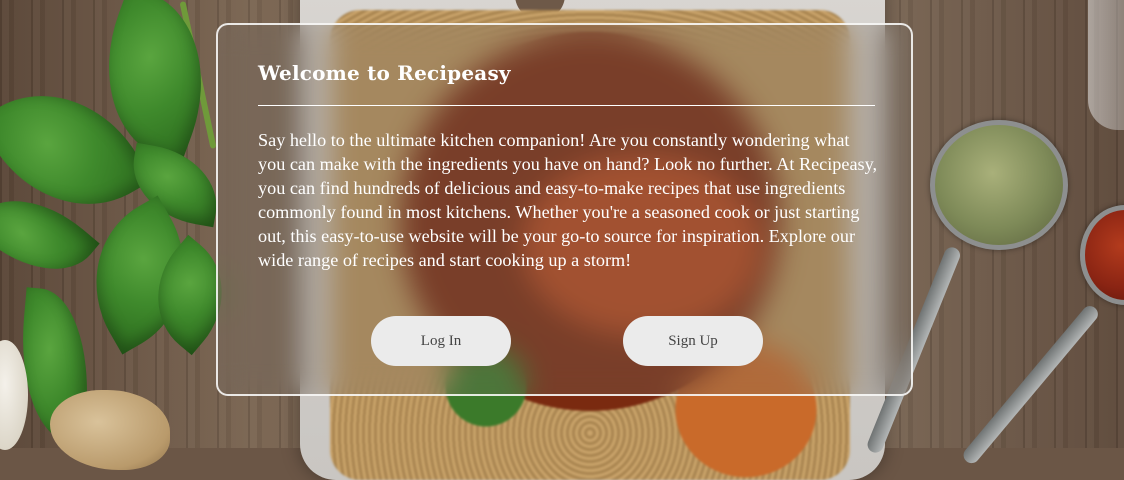 The width and height of the screenshot is (1124, 480). What do you see at coordinates (999, 185) in the screenshot?
I see `measuring-spoon-fennel` at bounding box center [999, 185].